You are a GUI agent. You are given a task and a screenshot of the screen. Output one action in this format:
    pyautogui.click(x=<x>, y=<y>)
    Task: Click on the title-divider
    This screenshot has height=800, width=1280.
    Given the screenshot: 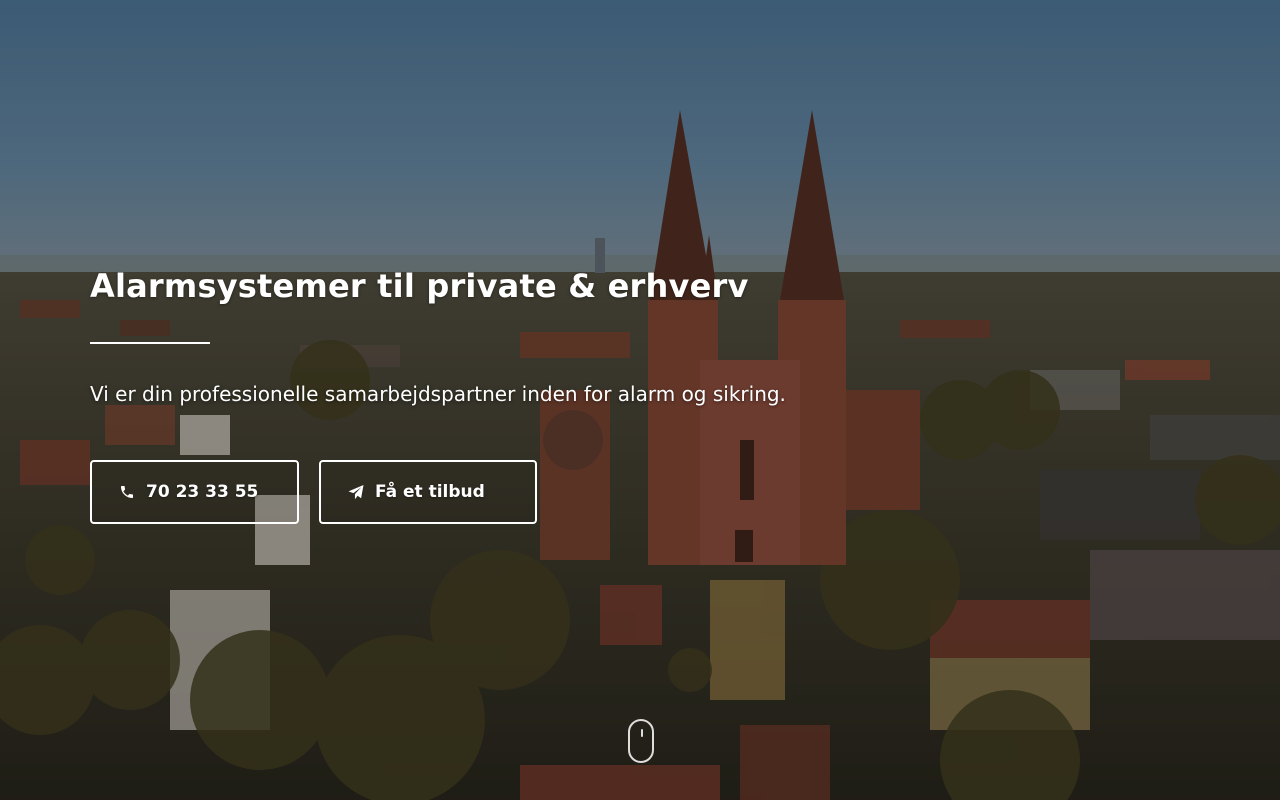 What is the action you would take?
    pyautogui.click(x=150, y=343)
    